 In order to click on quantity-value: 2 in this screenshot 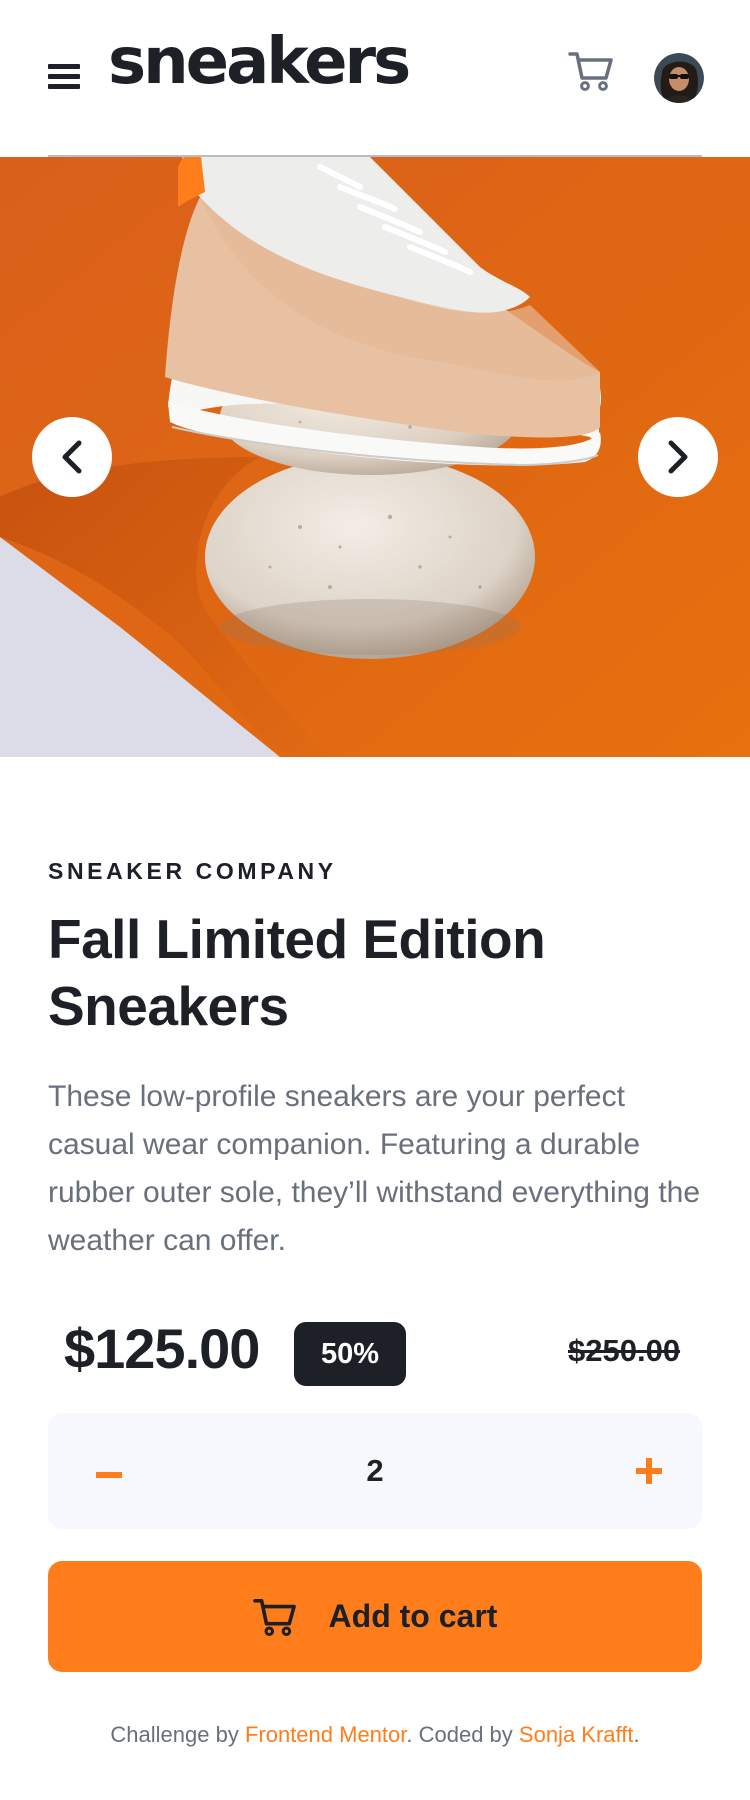, I will do `click(375, 1470)`.